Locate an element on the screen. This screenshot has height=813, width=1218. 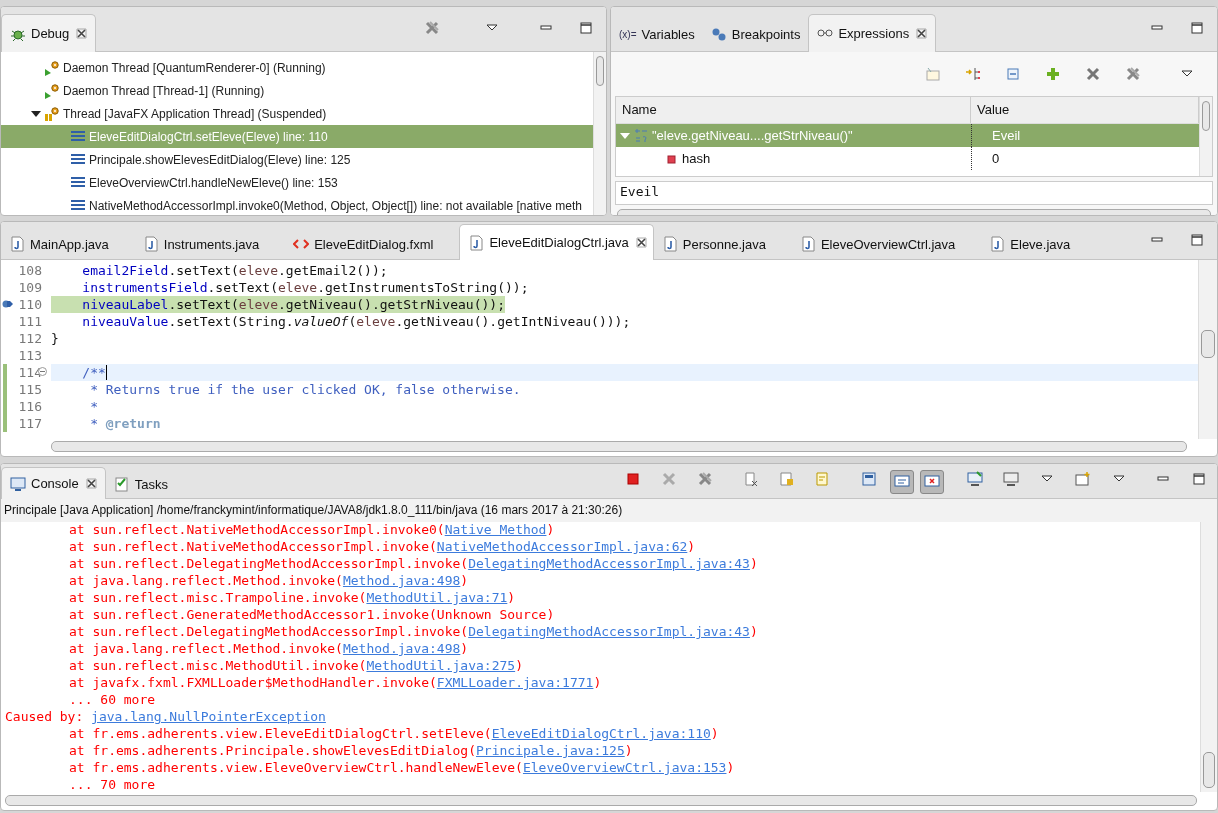
view-tab: Tasks is located at coordinates (140, 484).